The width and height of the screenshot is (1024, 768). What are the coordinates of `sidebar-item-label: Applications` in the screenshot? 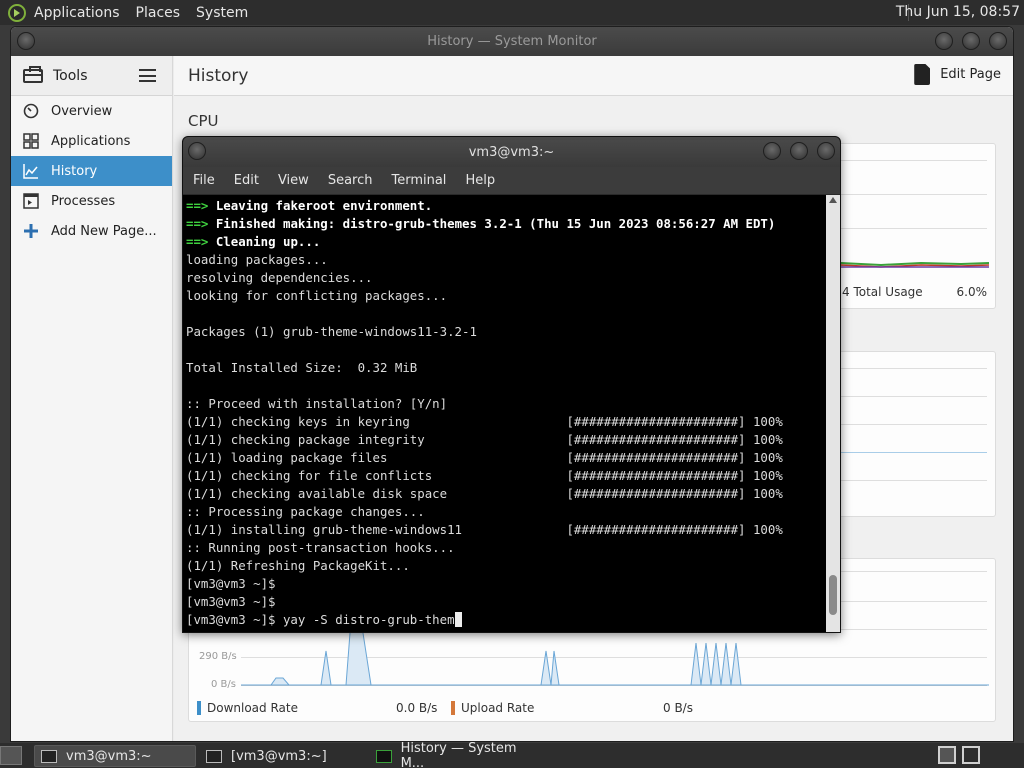 It's located at (91, 141).